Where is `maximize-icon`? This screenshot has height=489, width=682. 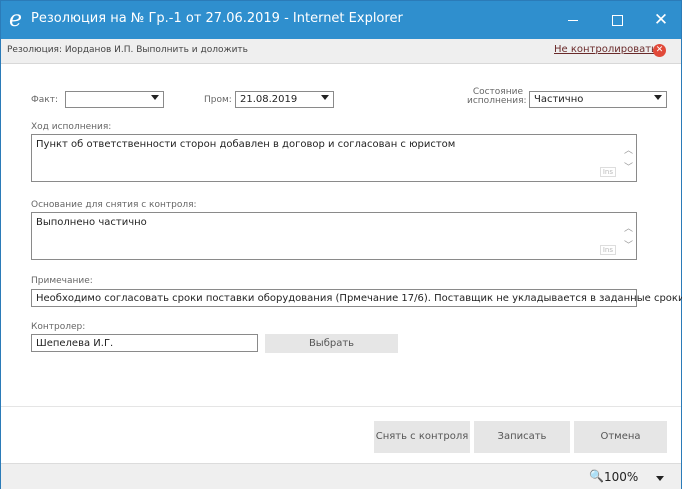
maximize-icon is located at coordinates (617, 20).